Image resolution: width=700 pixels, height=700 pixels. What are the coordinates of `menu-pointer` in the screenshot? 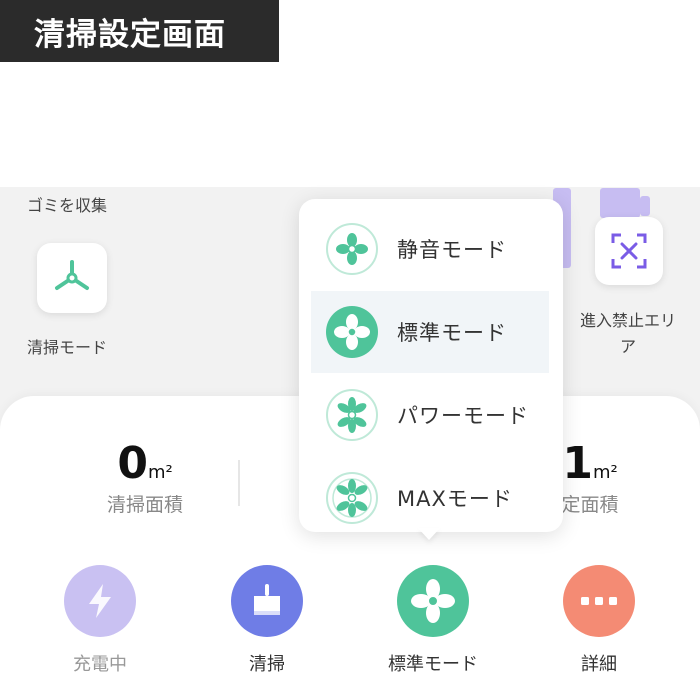 It's located at (429, 534).